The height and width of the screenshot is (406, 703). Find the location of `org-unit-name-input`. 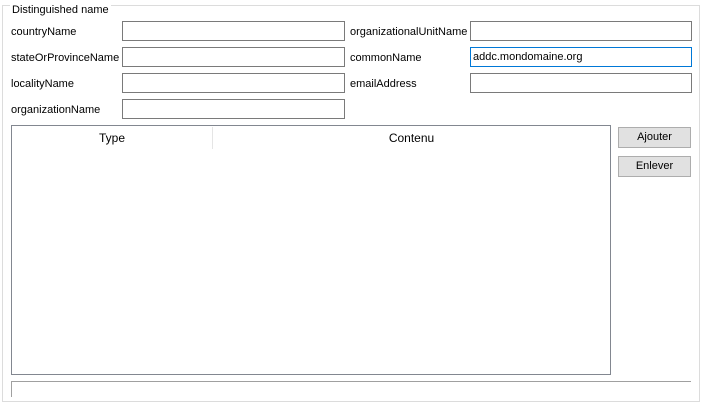

org-unit-name-input is located at coordinates (581, 31).